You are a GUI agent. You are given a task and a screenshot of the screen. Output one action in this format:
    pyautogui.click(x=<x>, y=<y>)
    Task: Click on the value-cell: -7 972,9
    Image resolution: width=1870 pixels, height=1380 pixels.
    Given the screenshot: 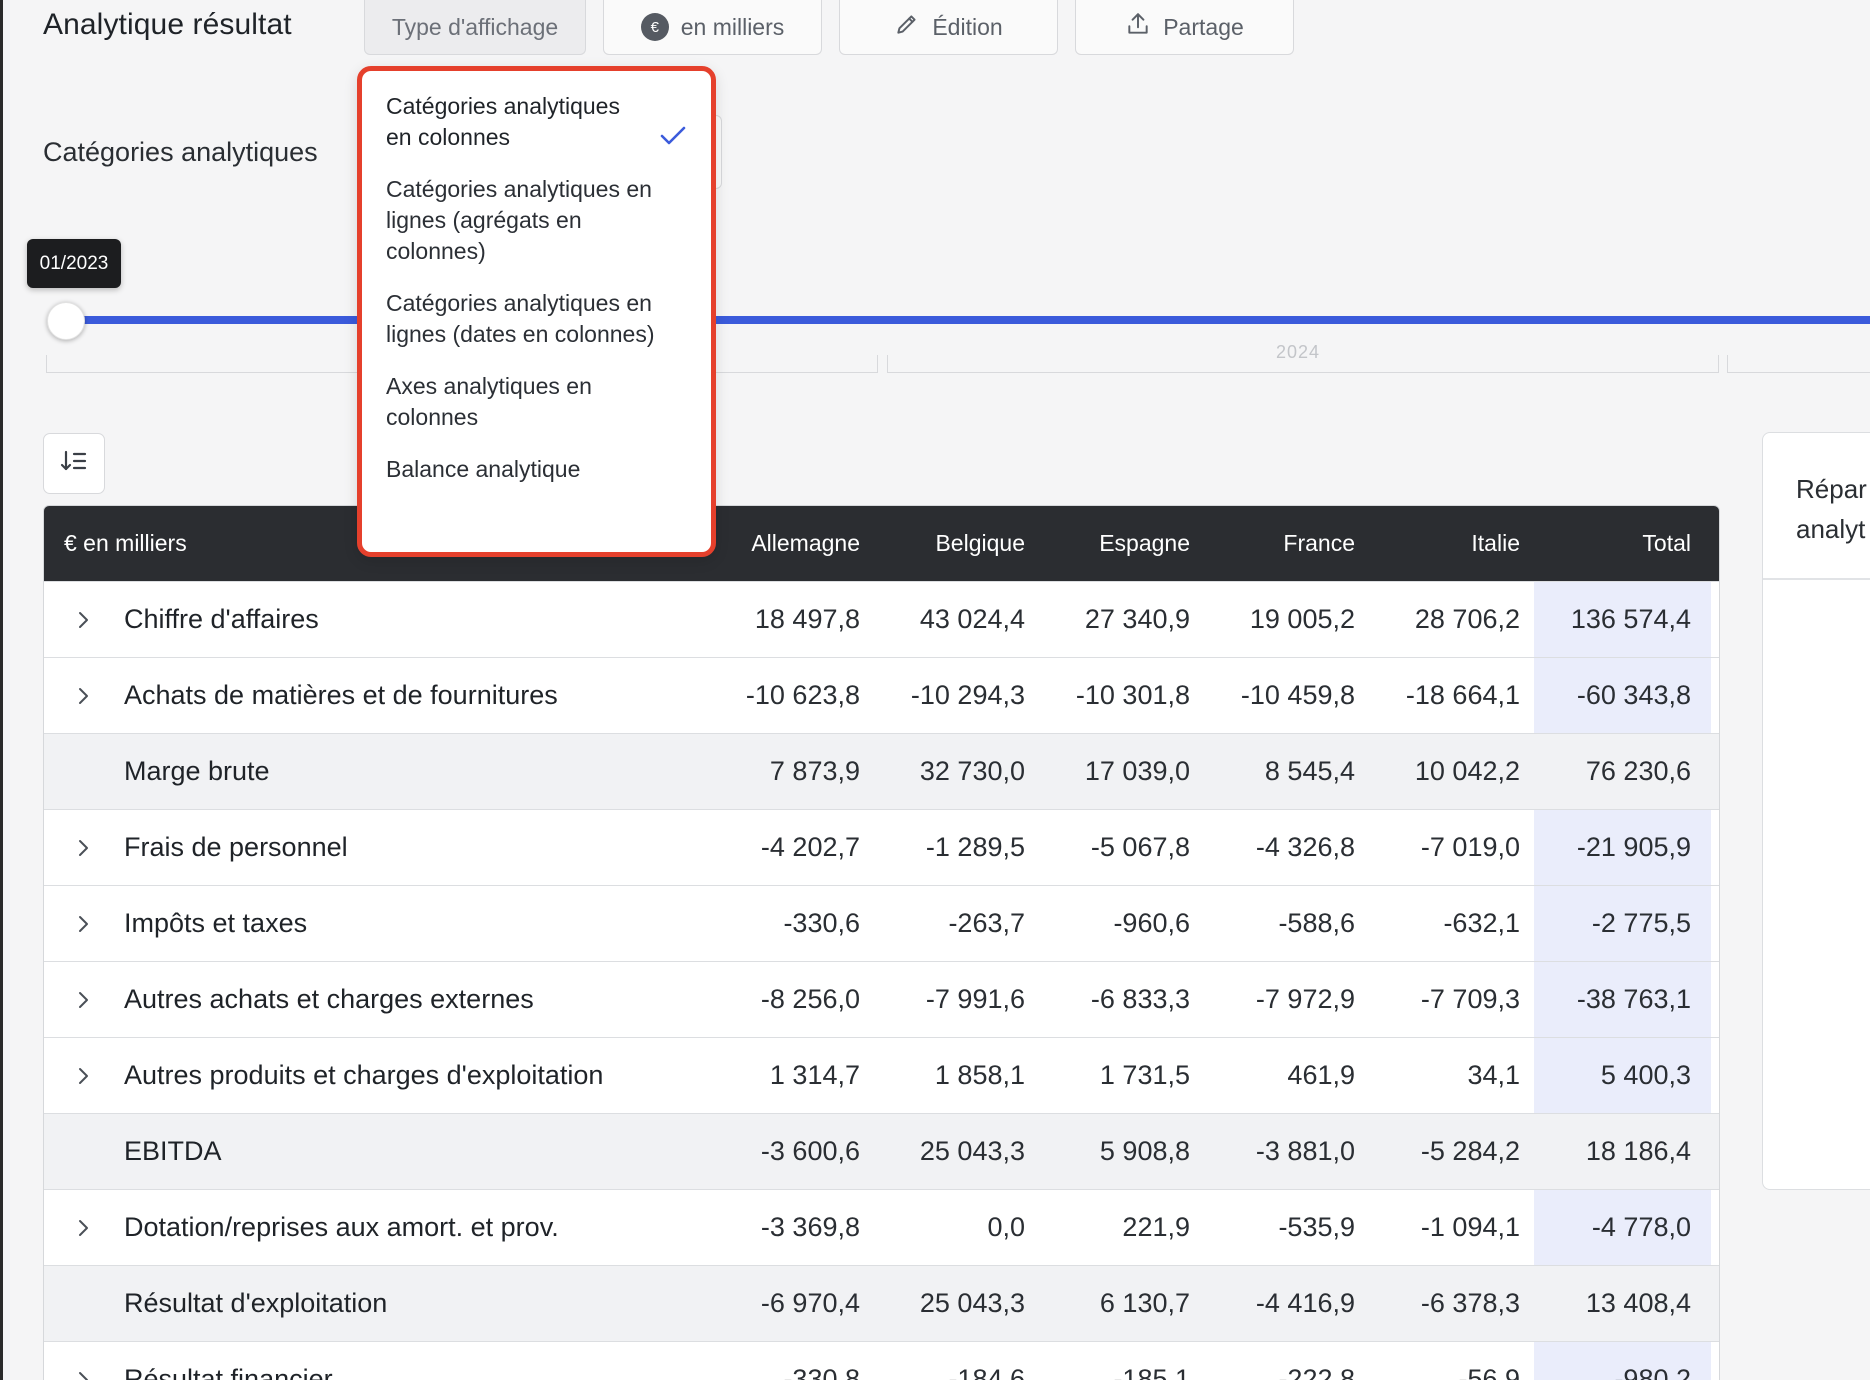 What is the action you would take?
    pyautogui.click(x=1305, y=999)
    